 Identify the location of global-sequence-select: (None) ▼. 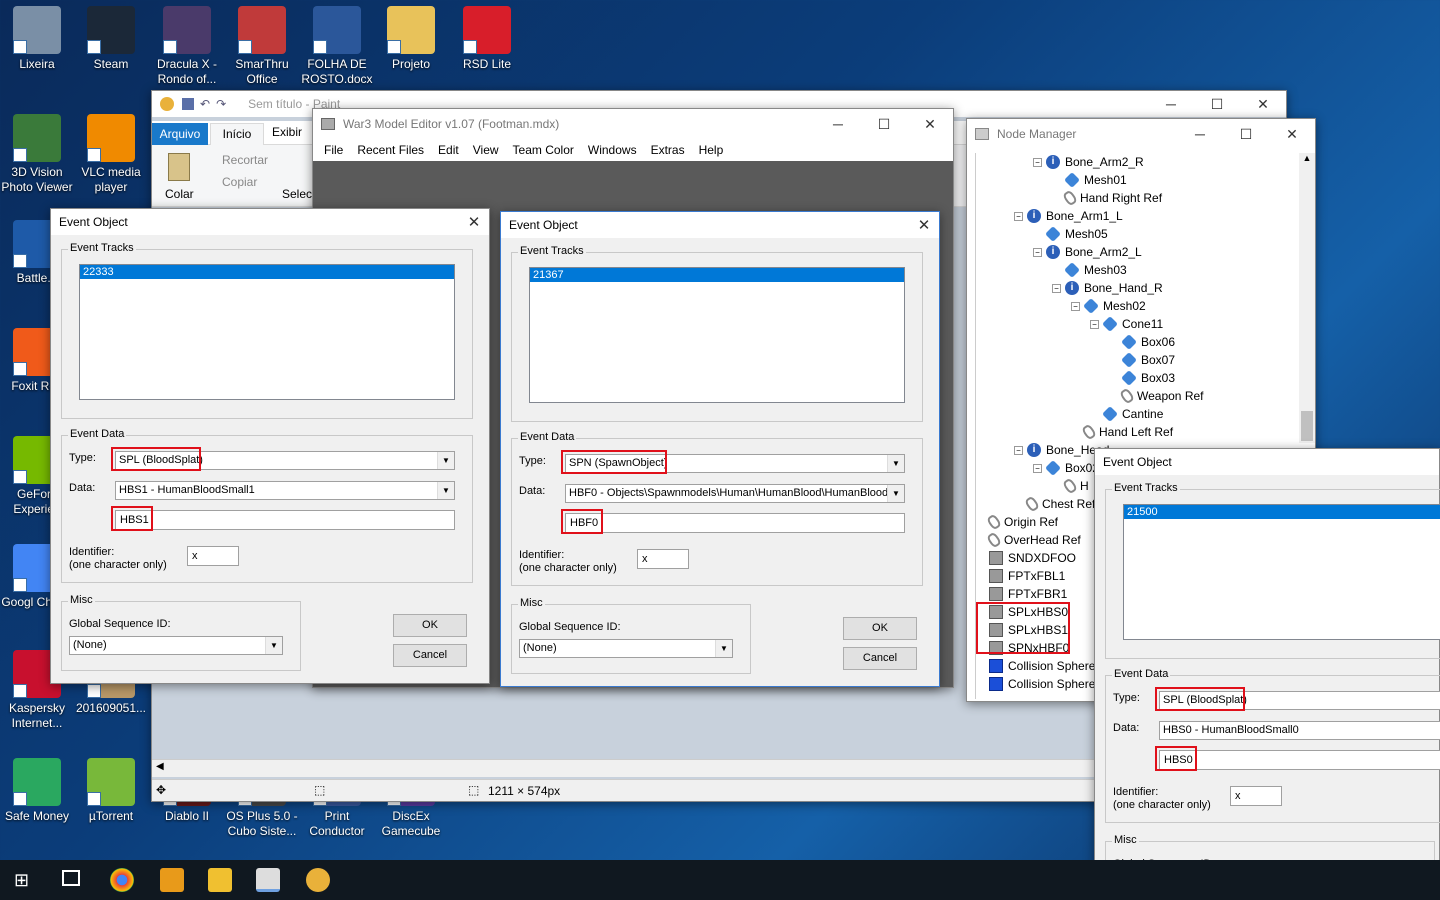
(626, 648).